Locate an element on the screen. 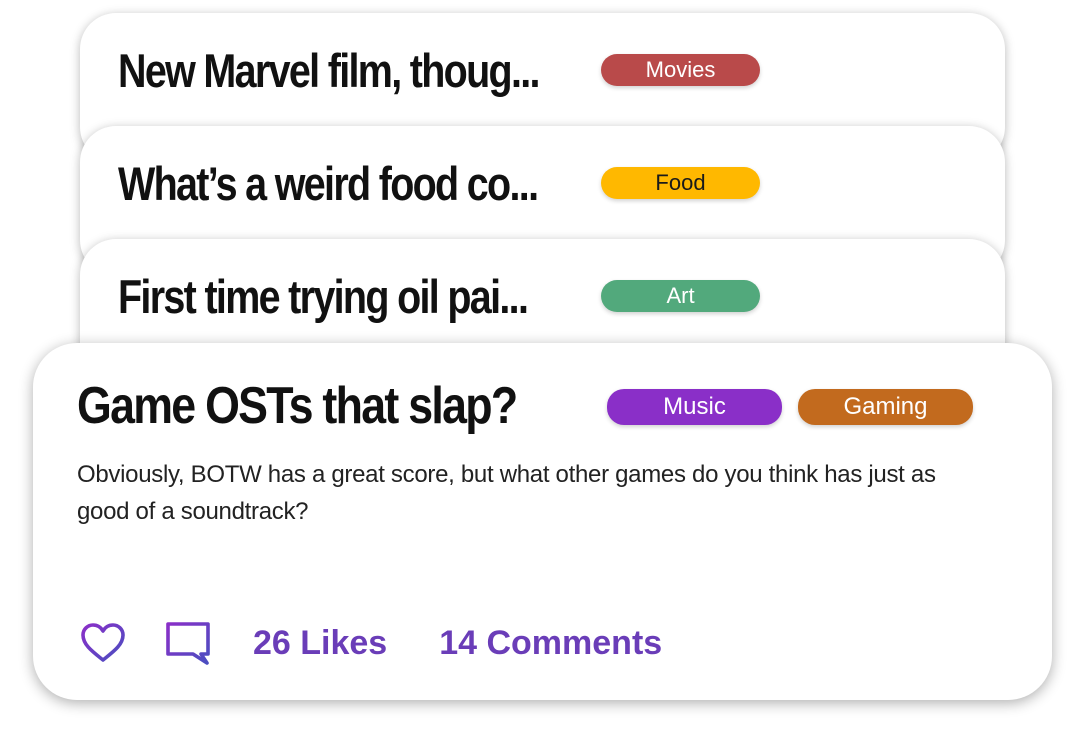 This screenshot has height=732, width=1081. tag-food: Food is located at coordinates (680, 183).